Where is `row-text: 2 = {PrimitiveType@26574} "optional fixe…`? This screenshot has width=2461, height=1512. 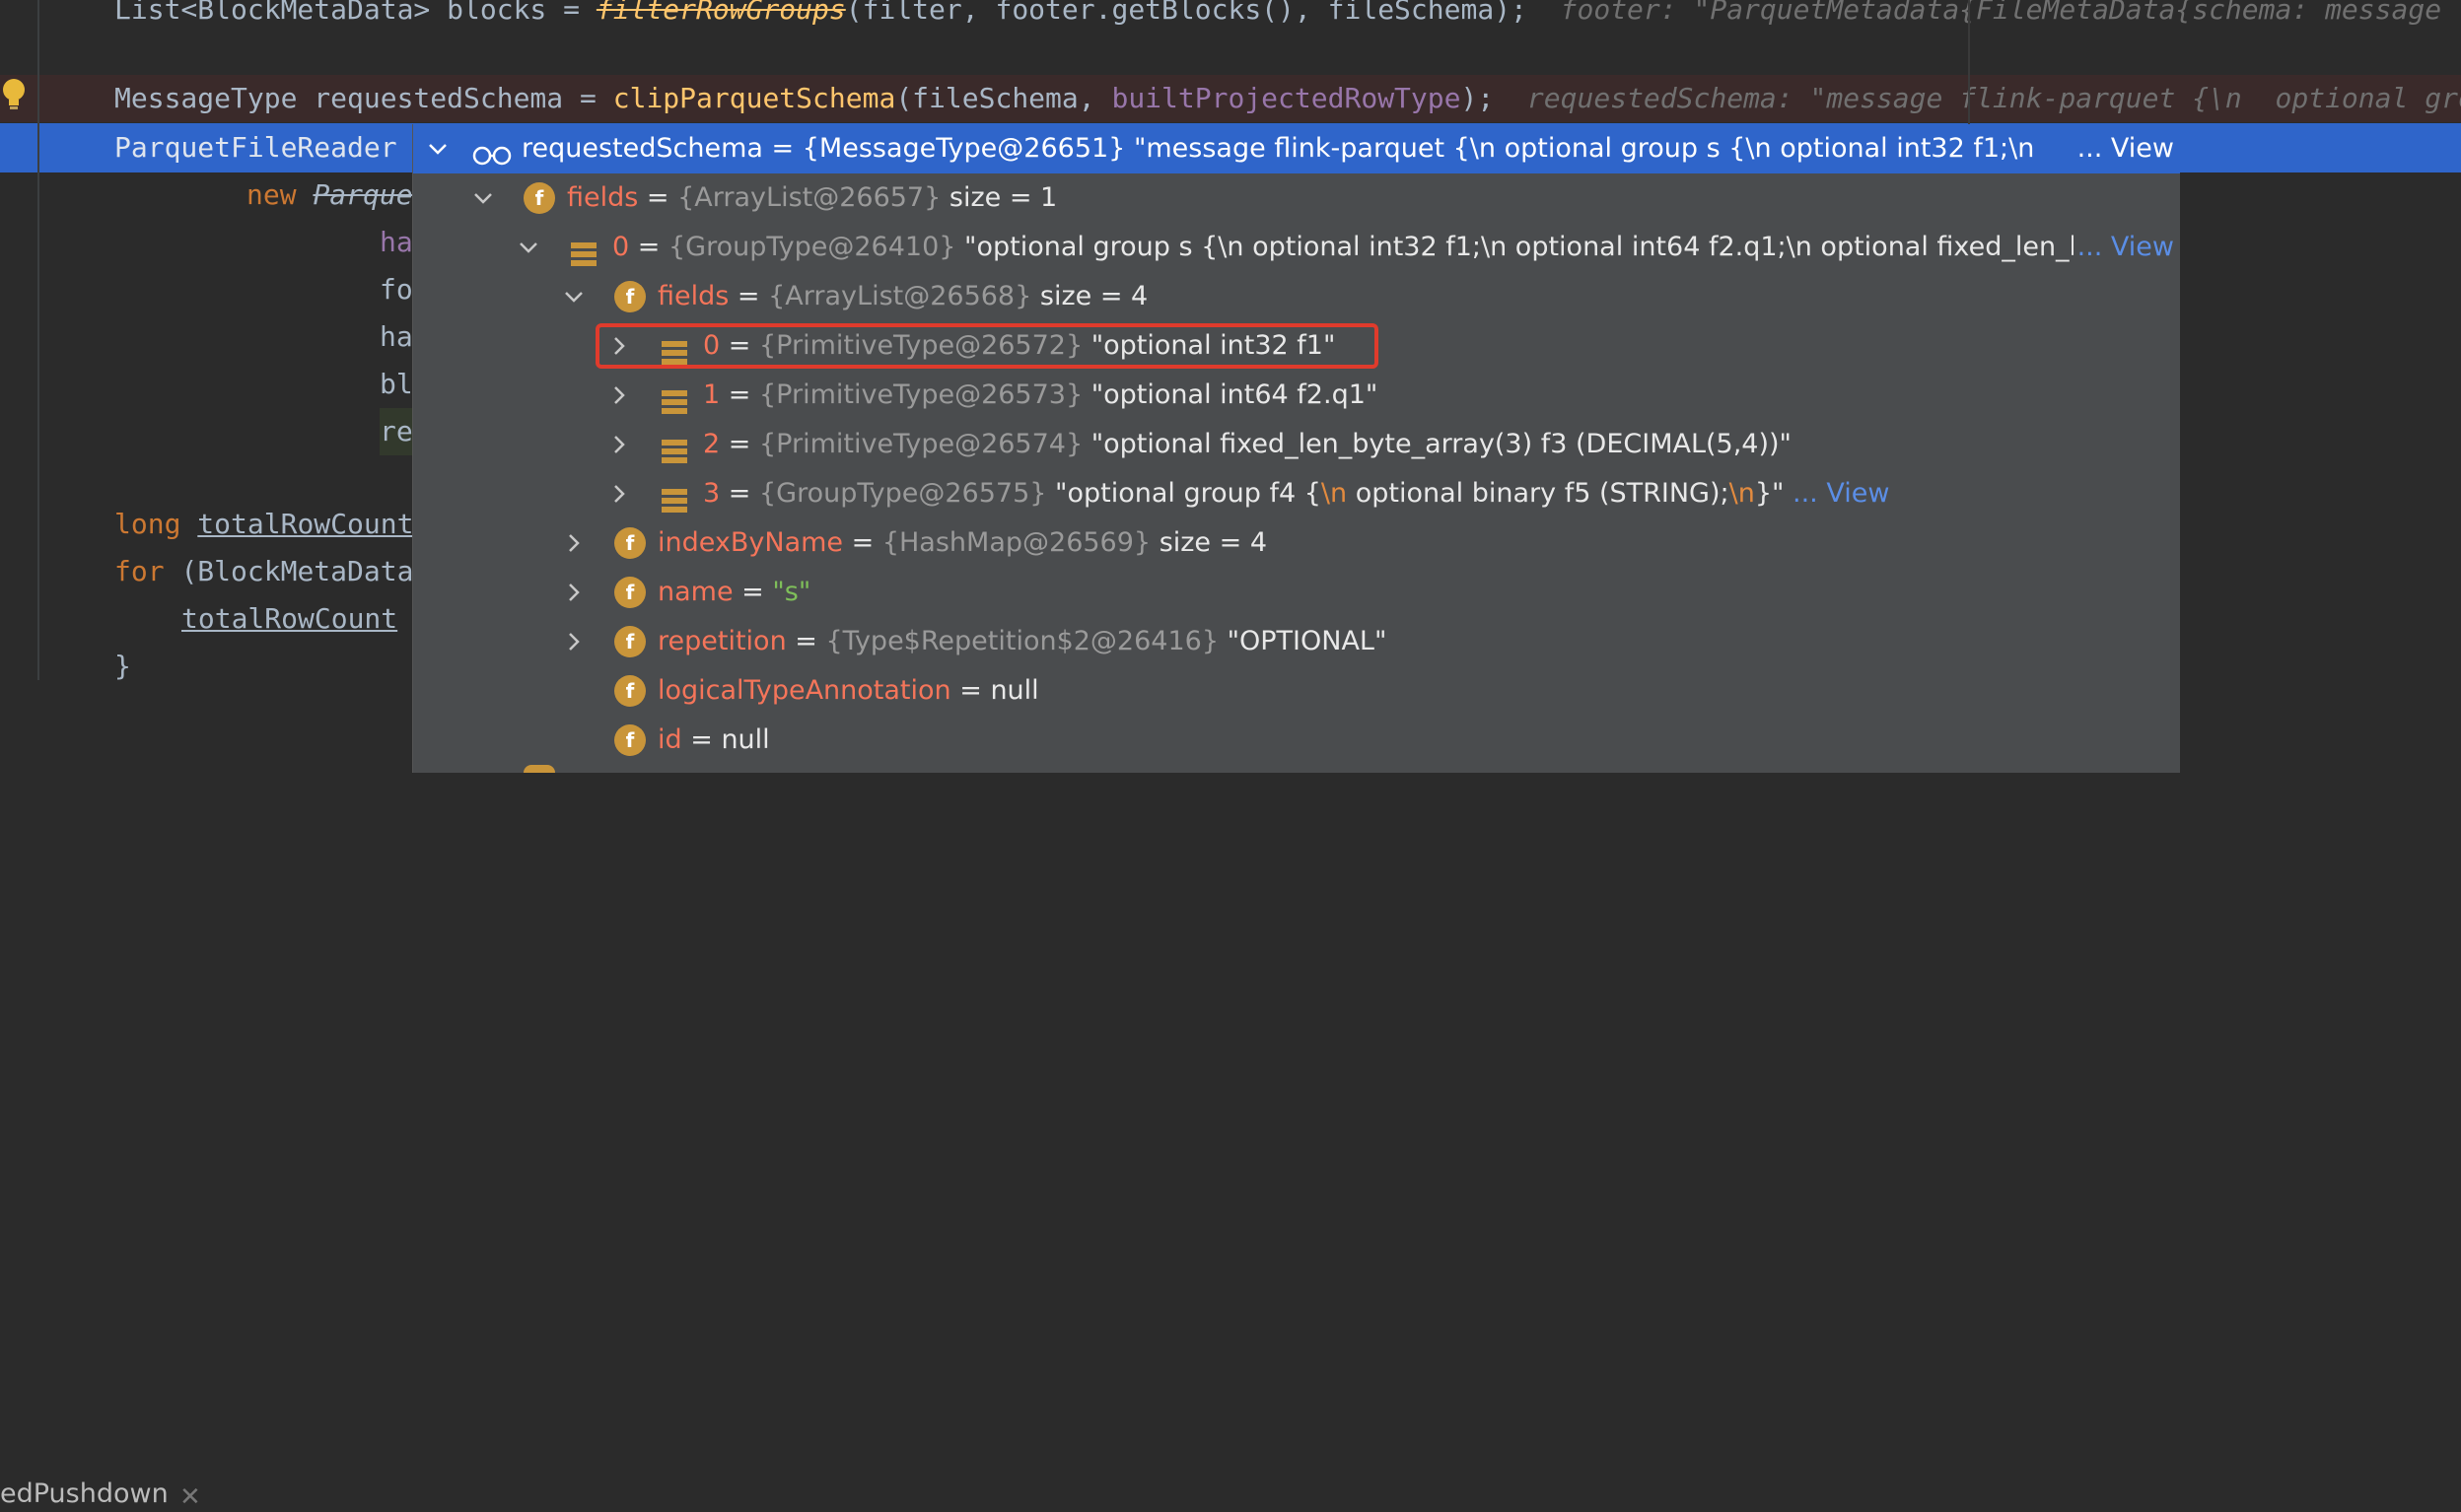
row-text: 2 = {PrimitiveType@26574} "optional fixe… is located at coordinates (1247, 444).